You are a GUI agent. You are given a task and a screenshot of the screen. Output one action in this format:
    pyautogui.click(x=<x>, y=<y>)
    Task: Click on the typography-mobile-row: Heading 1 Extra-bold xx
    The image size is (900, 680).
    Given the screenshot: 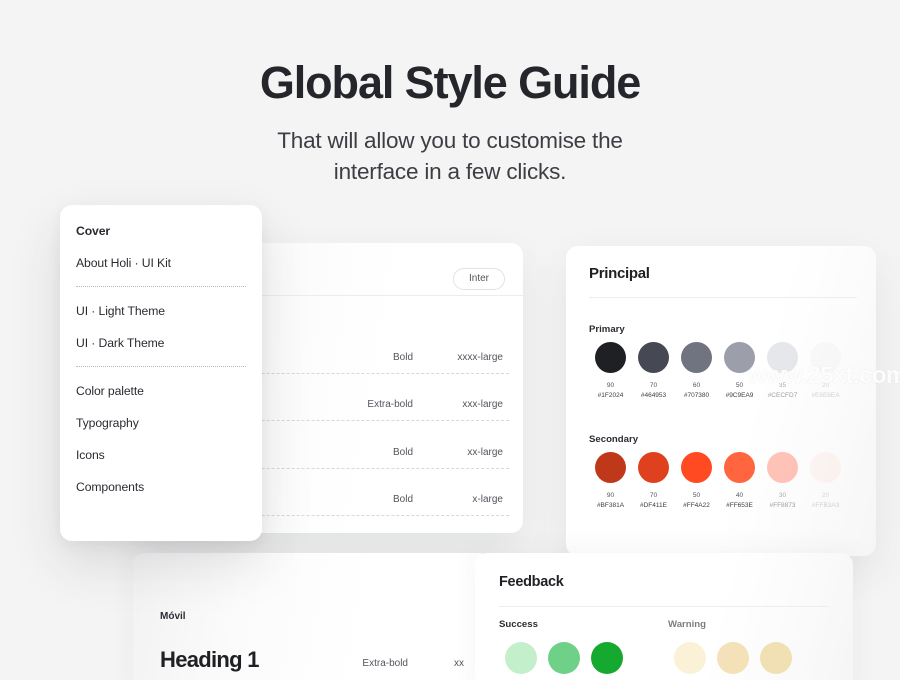 What is the action you would take?
    pyautogui.click(x=312, y=657)
    